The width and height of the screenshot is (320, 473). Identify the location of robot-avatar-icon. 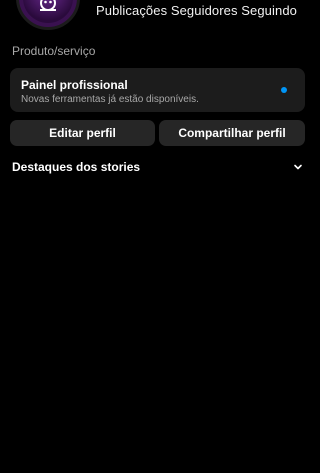
(48, 11).